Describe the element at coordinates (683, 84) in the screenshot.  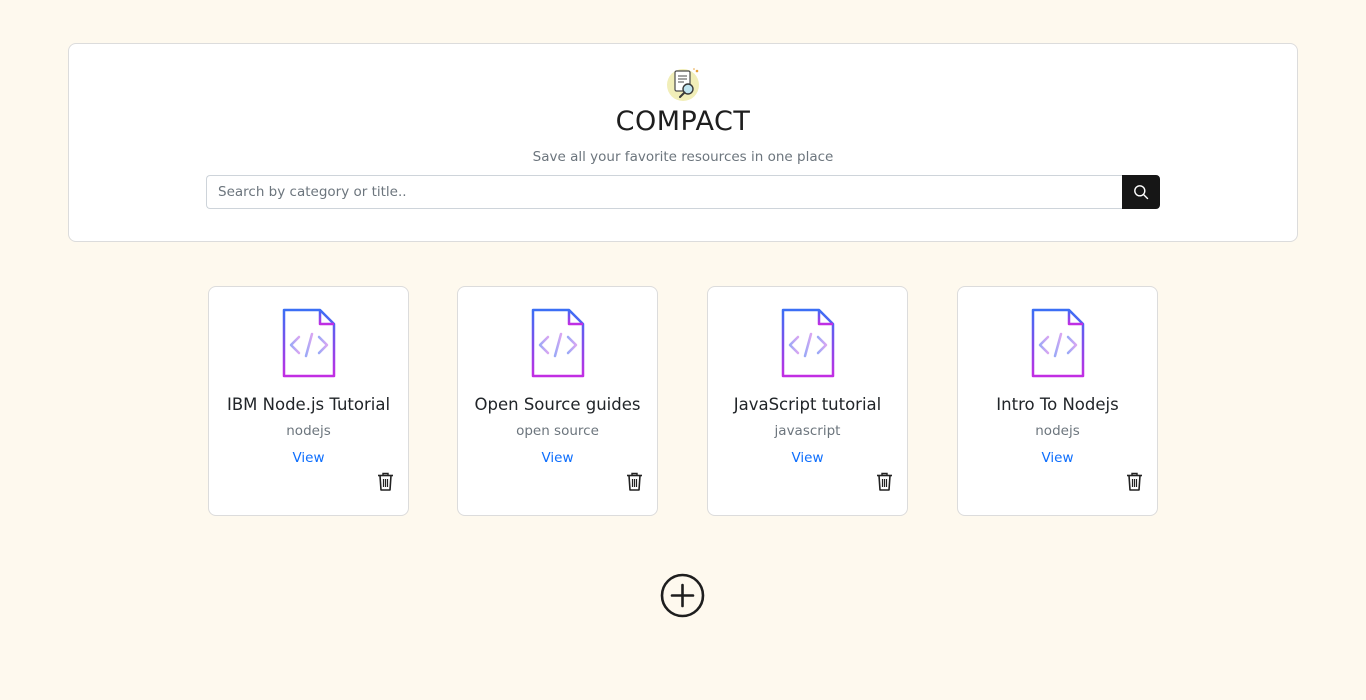
I see `document-magnifier-icon` at that location.